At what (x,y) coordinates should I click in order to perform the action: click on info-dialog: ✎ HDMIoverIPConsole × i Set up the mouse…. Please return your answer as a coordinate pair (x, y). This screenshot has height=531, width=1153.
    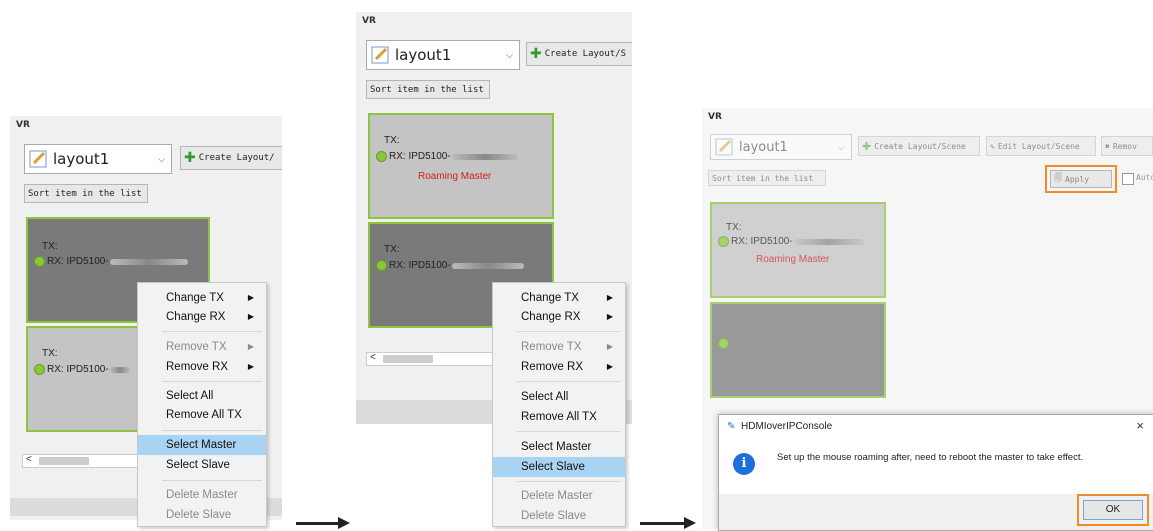
    Looking at the image, I should click on (935, 472).